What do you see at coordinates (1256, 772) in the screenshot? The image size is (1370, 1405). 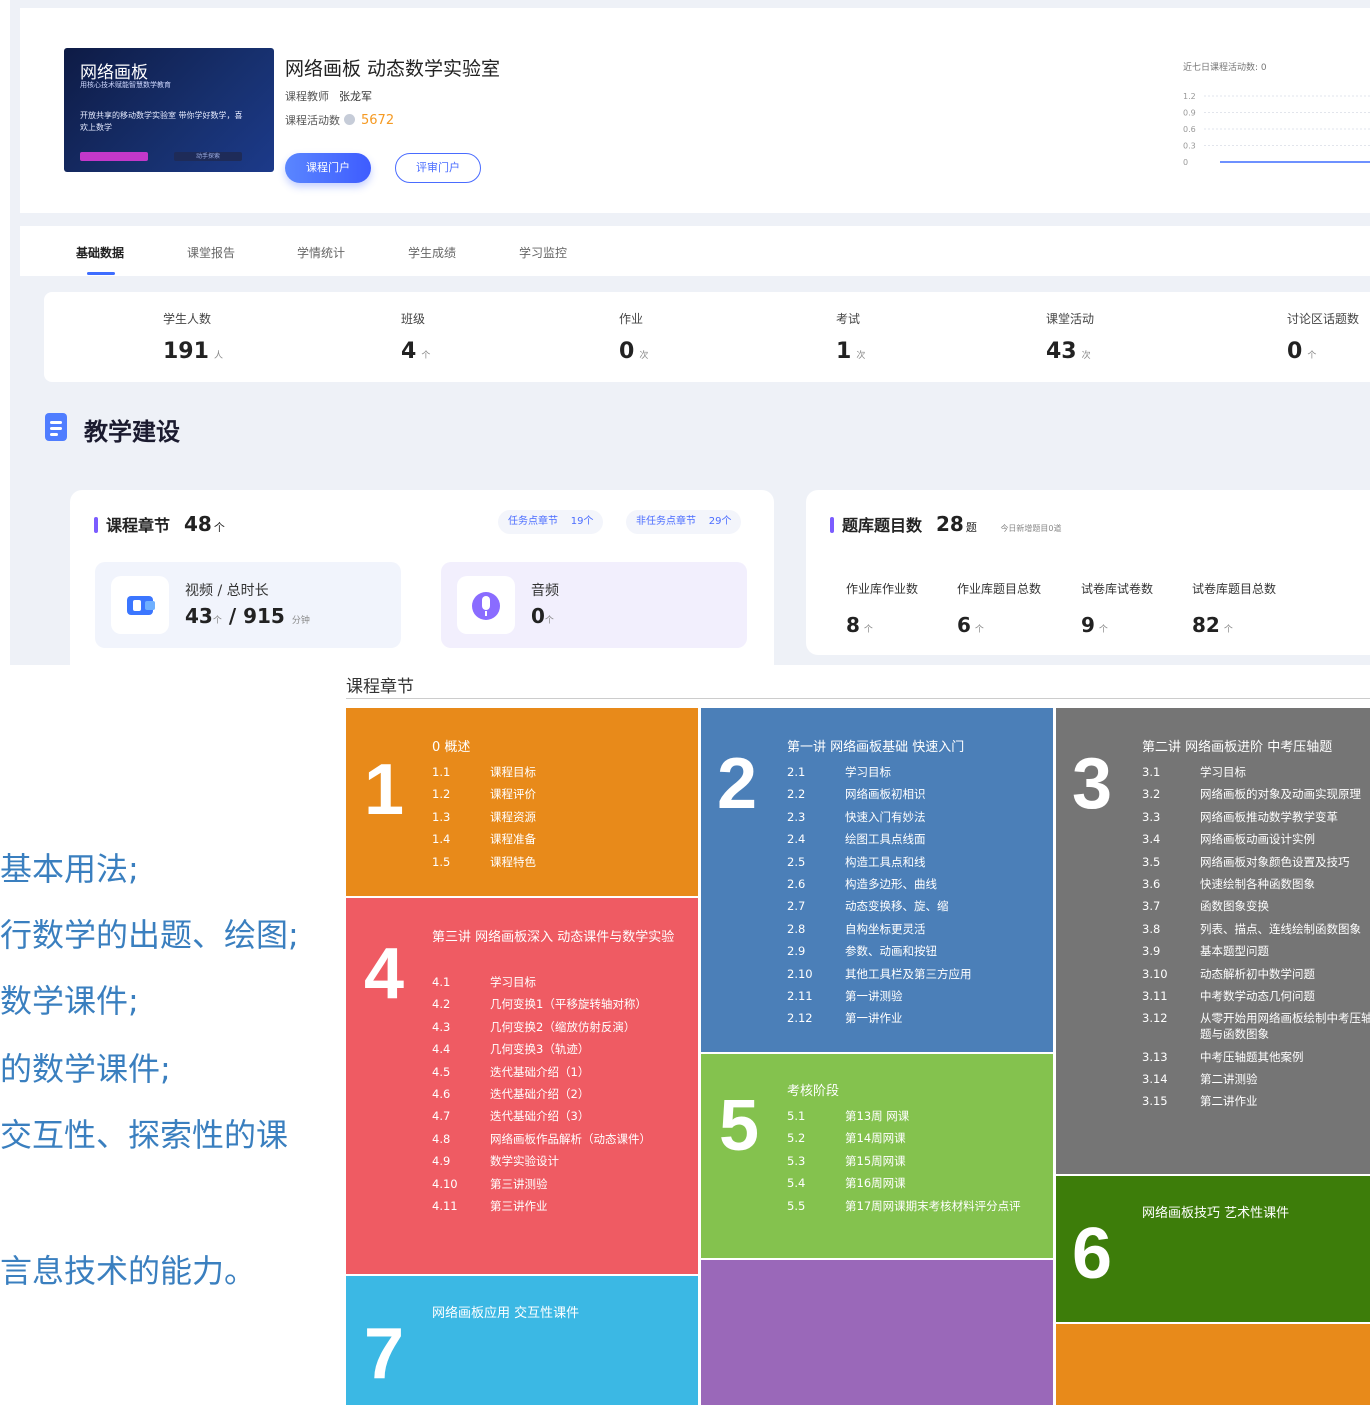 I see `chapter-item: 3.1 学习目标` at bounding box center [1256, 772].